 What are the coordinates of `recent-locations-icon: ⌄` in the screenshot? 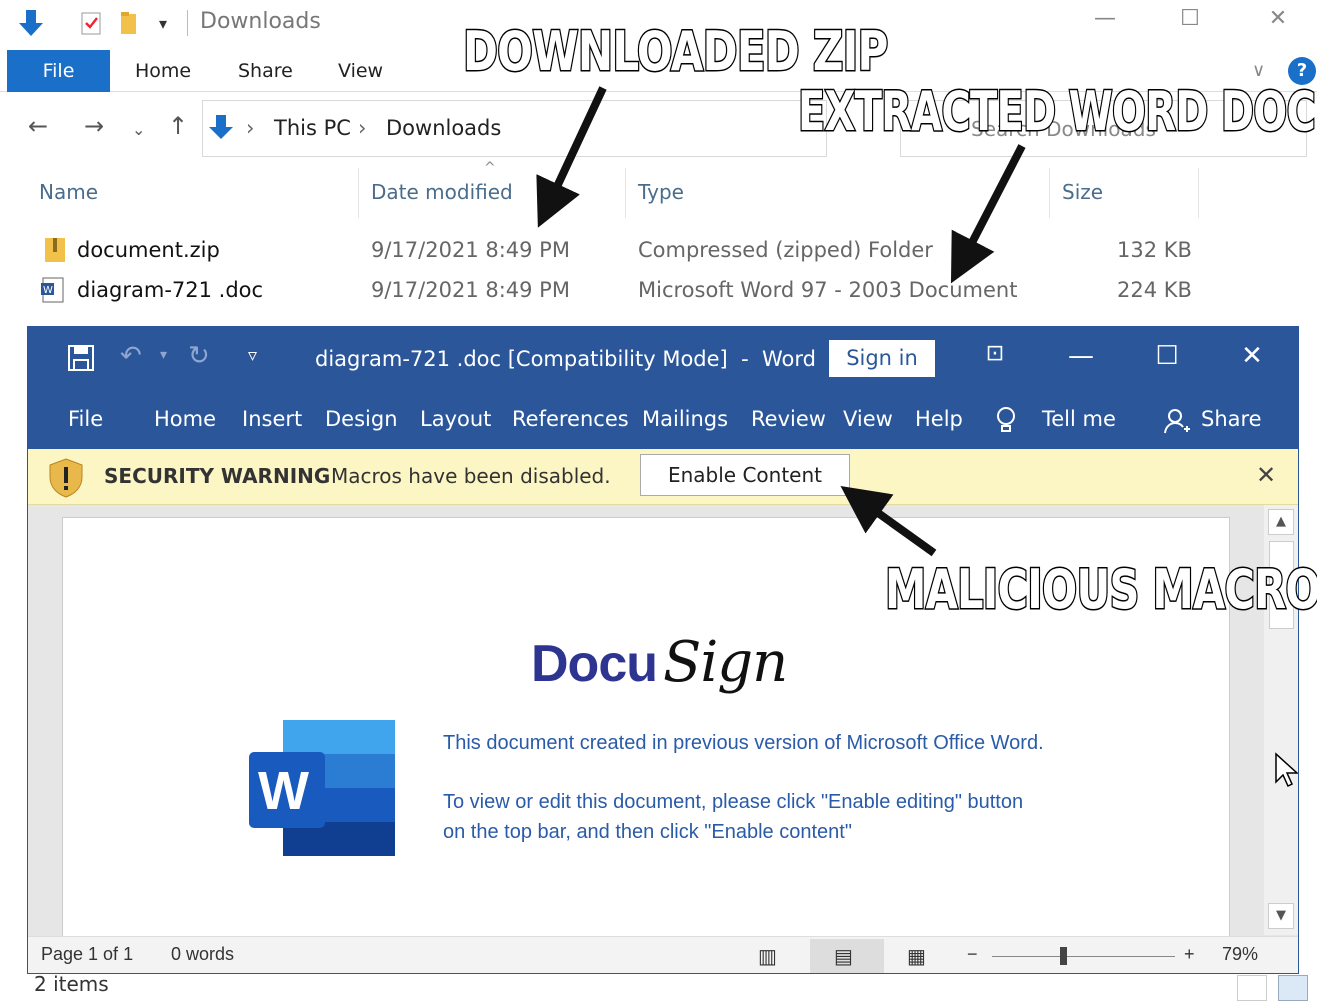 It's located at (138, 129).